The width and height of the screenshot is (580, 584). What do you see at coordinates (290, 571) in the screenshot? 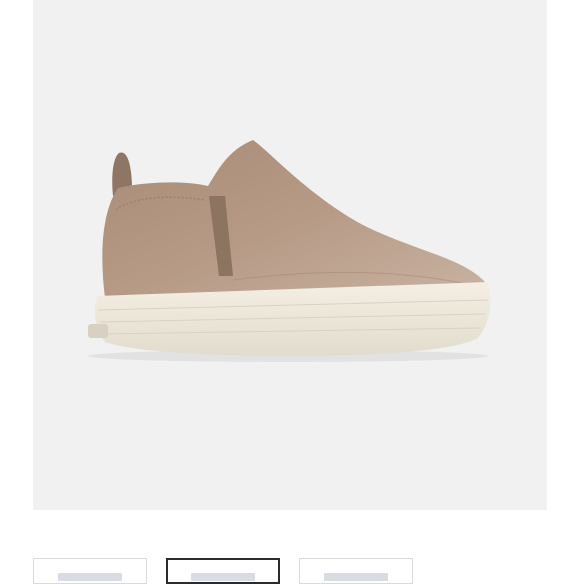
I see `thumbnail-strip` at bounding box center [290, 571].